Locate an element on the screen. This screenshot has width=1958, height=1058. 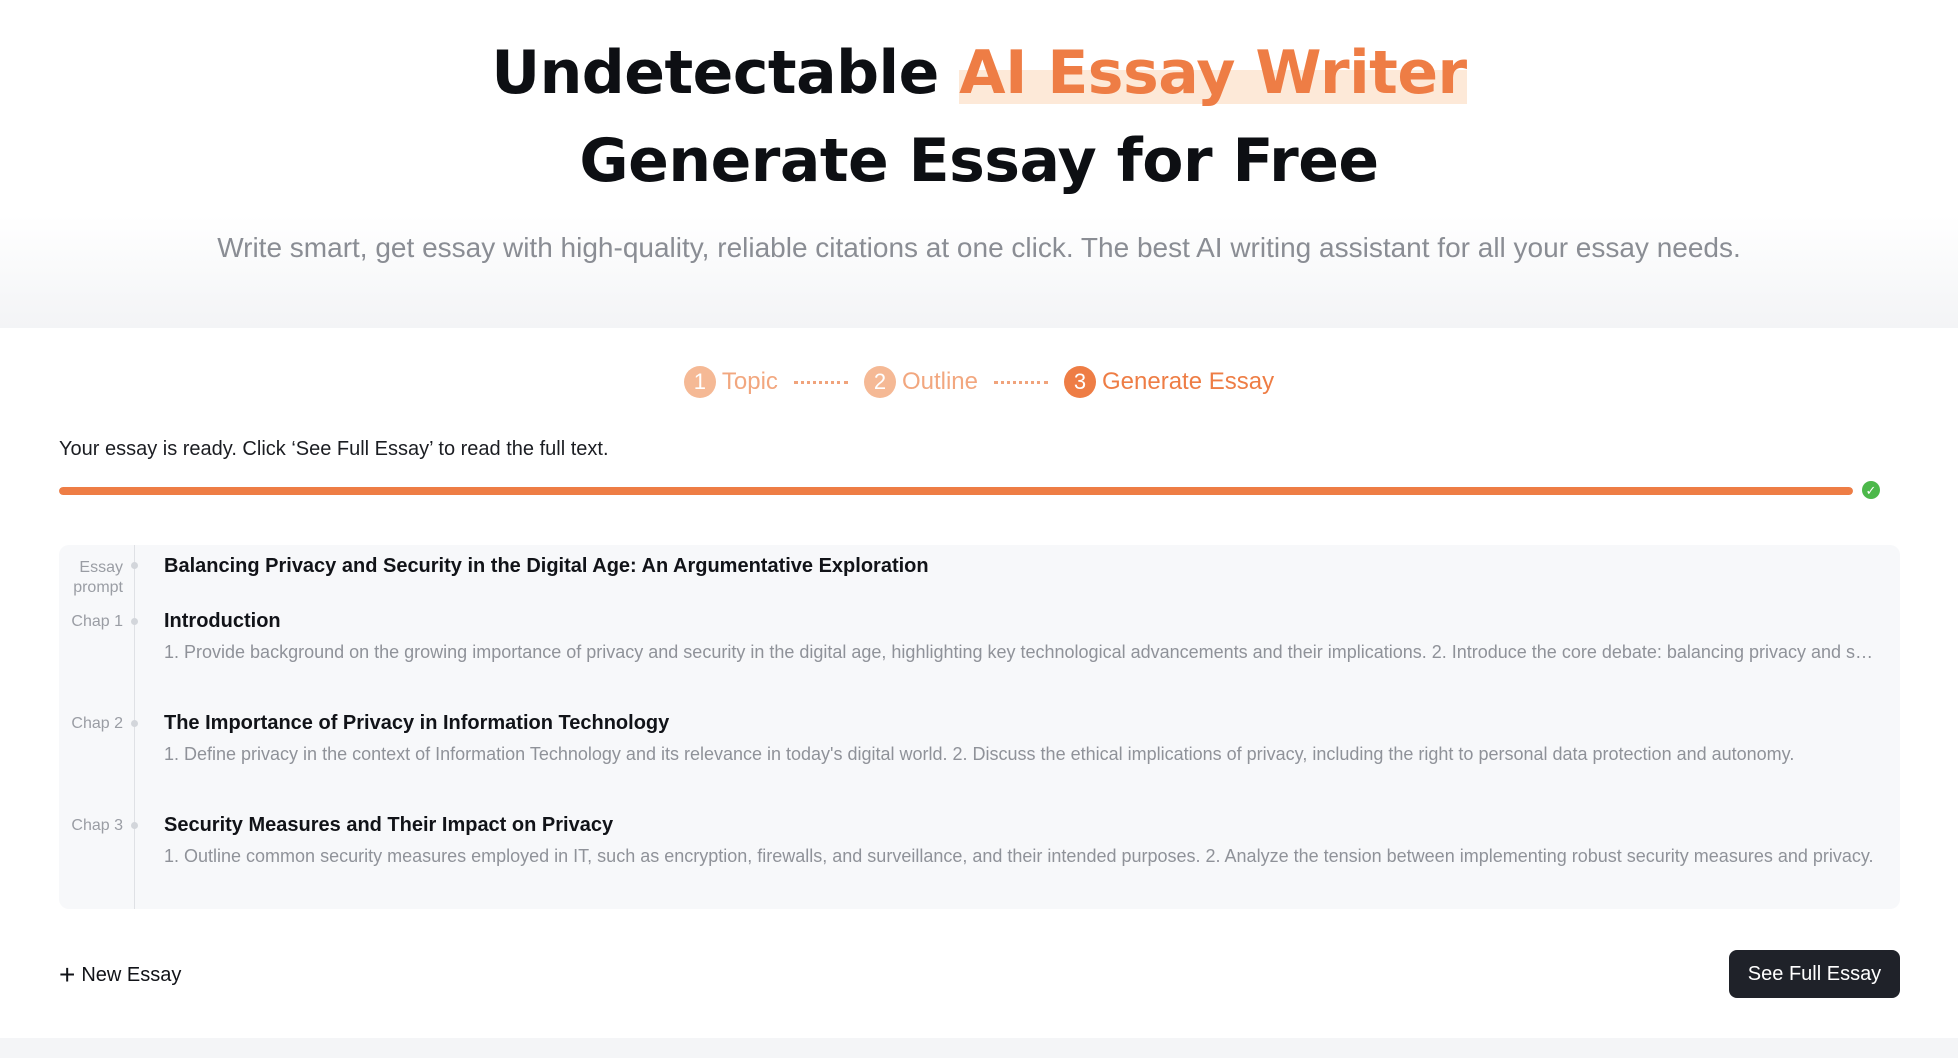
page-title: Undetectable AI Essay Writer is located at coordinates (979, 73).